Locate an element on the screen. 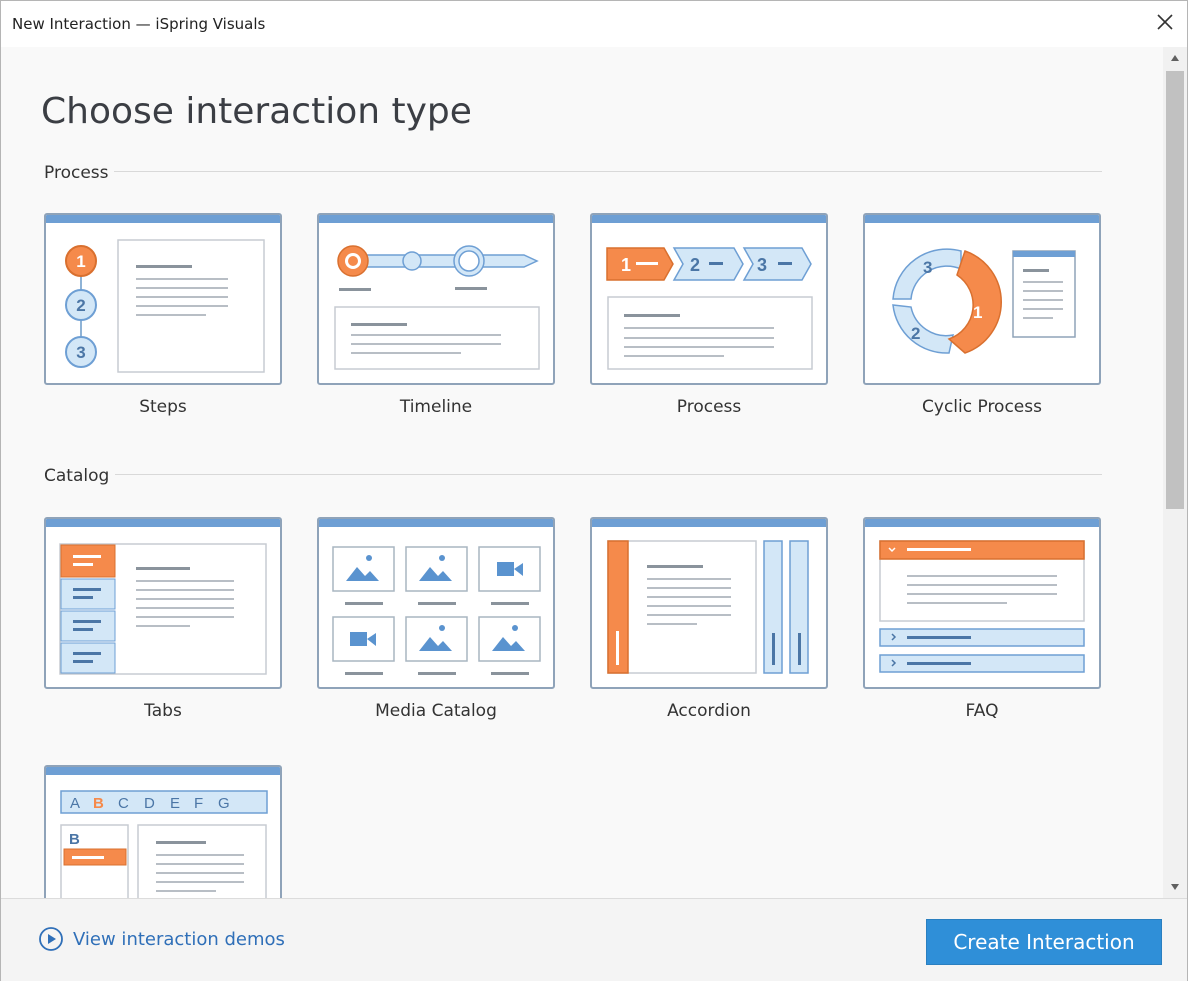  title-bar: New Interaction — iSpring Visuals is located at coordinates (594, 24).